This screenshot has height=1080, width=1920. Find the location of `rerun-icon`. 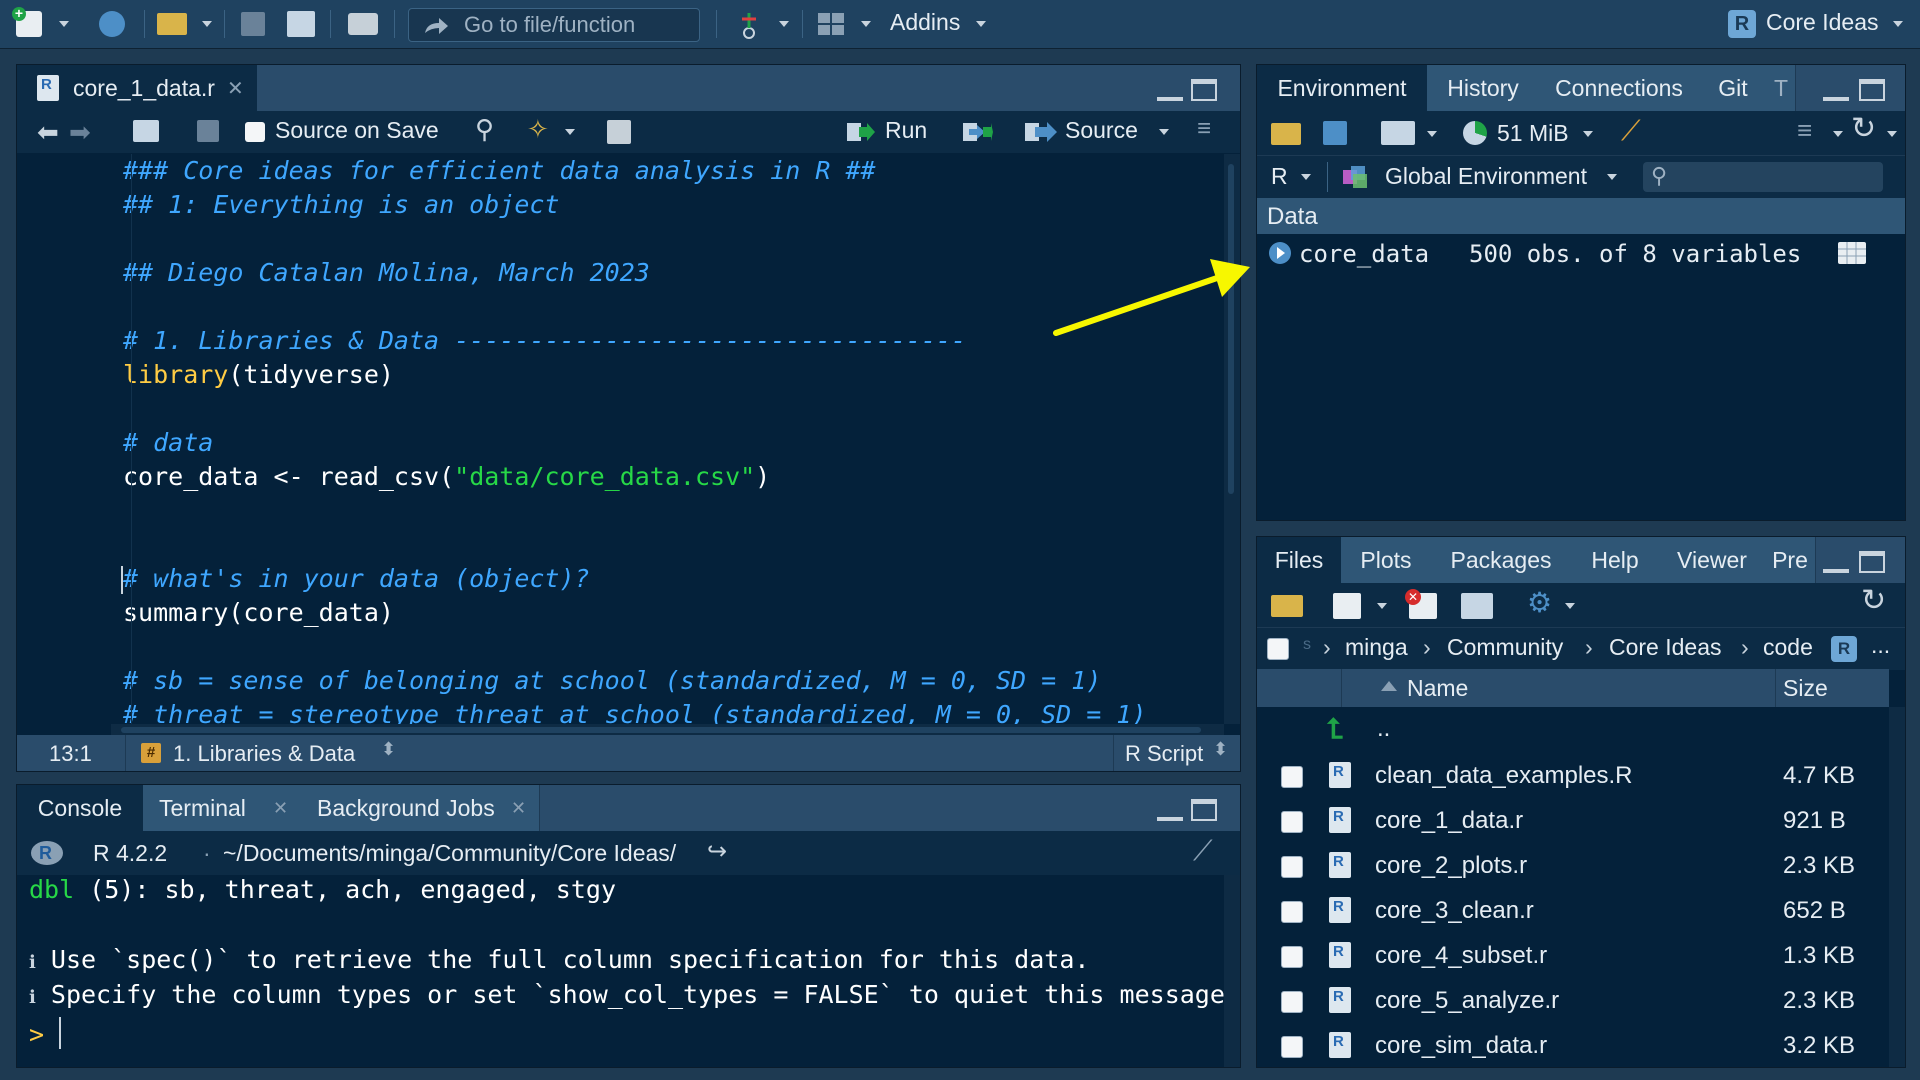

rerun-icon is located at coordinates (978, 132).